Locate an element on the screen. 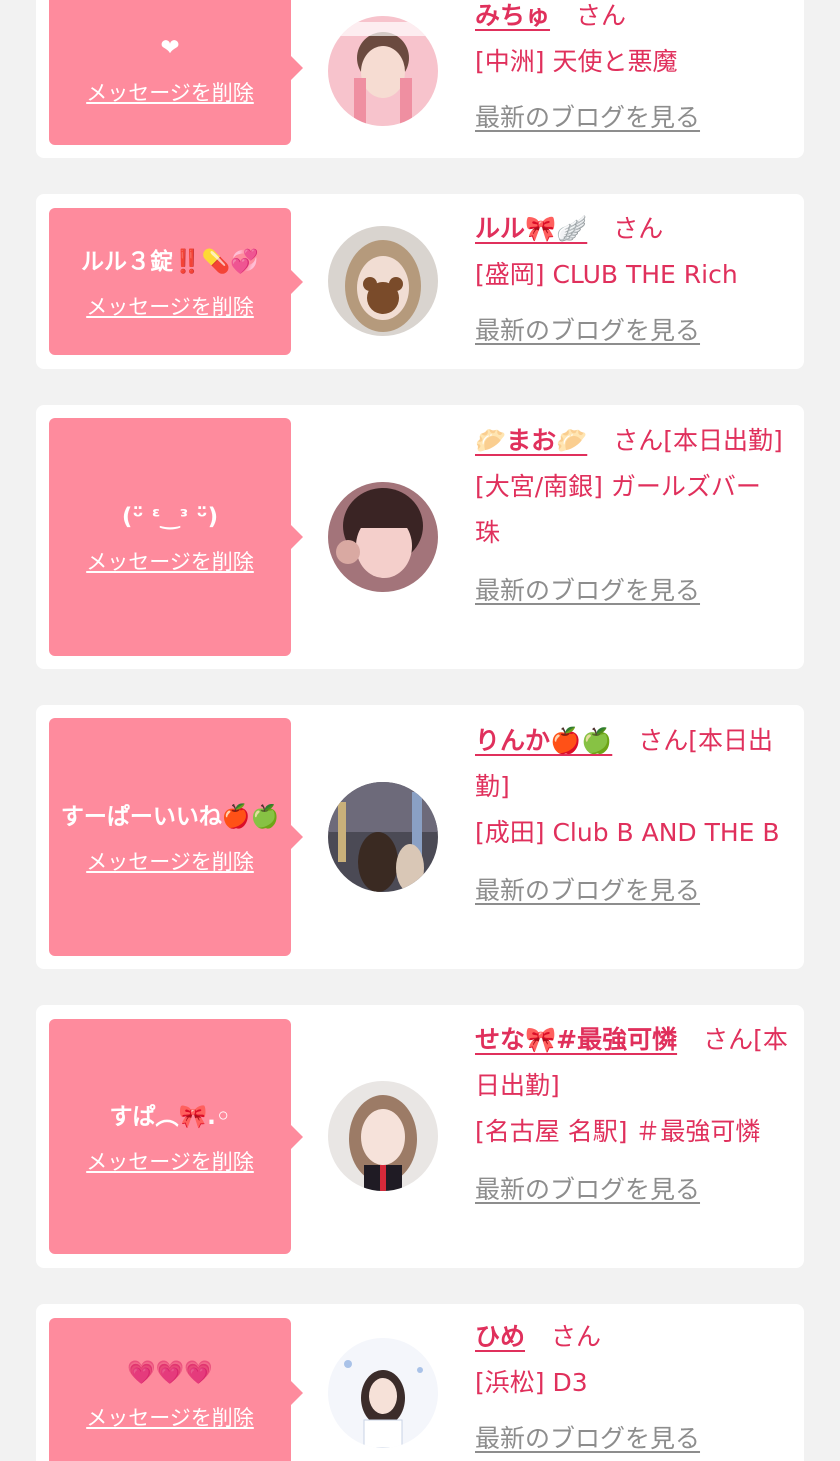  cast-info: ひめ さん [浜松] D3 最新のブログを見る is located at coordinates (632, 1387).